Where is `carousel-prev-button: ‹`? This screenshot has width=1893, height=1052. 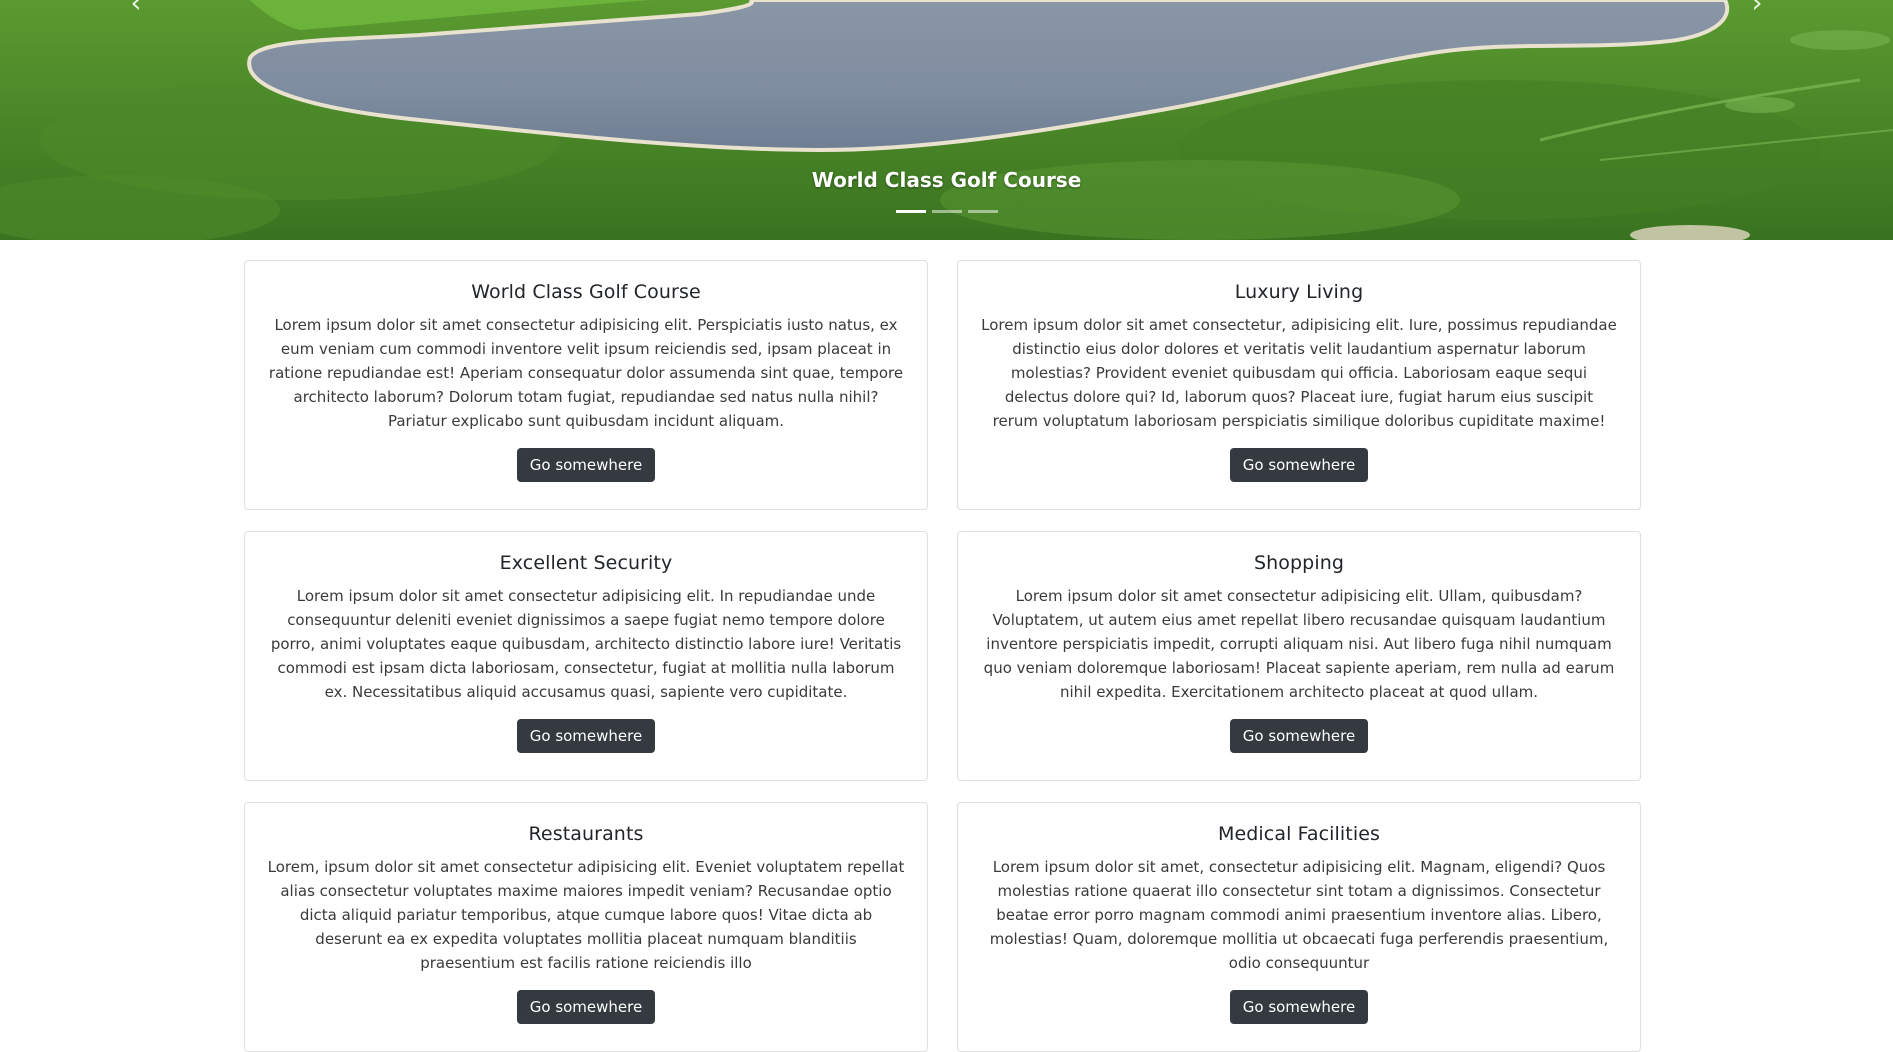
carousel-prev-button: ‹ is located at coordinates (136, 9).